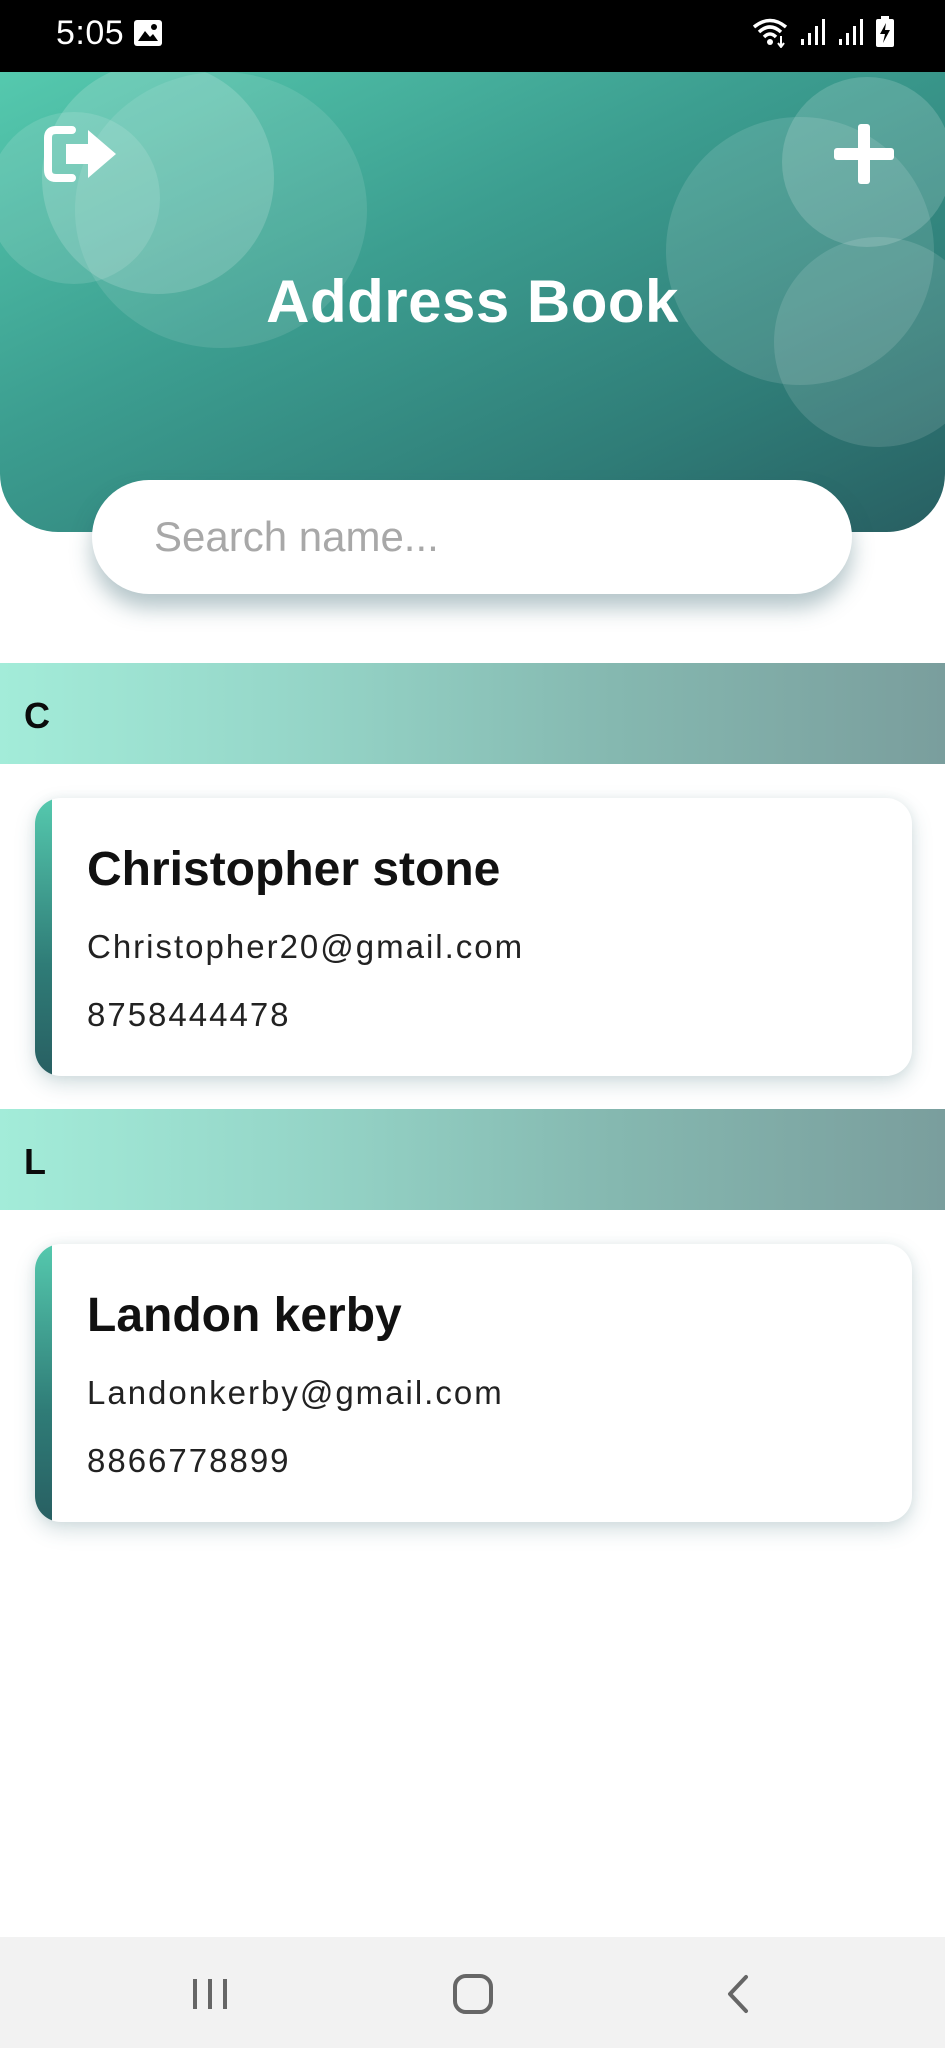 This screenshot has width=945, height=2048. Describe the element at coordinates (189, 1014) in the screenshot. I see `contact-phone: 8758444478` at that location.